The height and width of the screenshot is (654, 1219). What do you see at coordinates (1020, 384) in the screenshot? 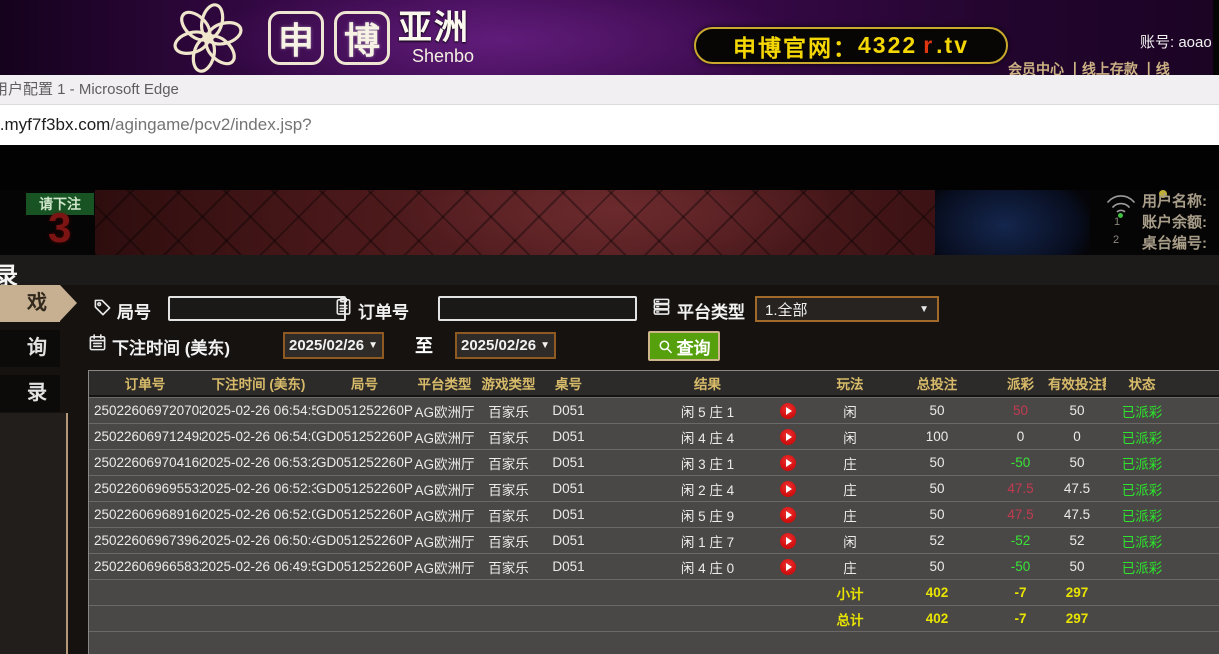
I see `col-payout: 派彩` at bounding box center [1020, 384].